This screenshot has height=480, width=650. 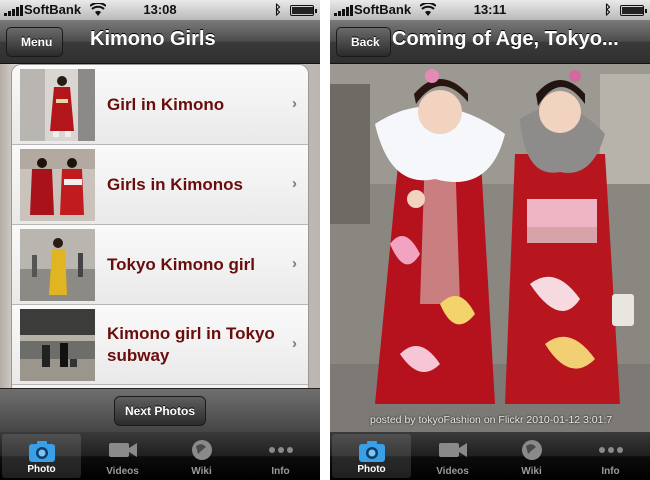 I want to click on list-item: Girl in Kimono ›, so click(x=160, y=105).